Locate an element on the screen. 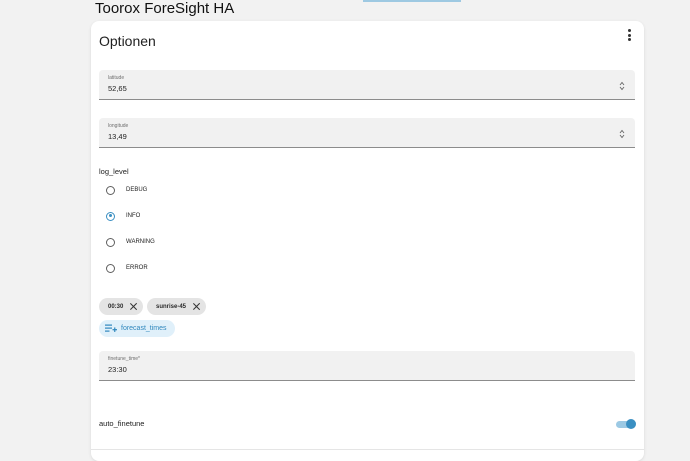 The height and width of the screenshot is (461, 690). radio-info: INFO is located at coordinates (123, 216).